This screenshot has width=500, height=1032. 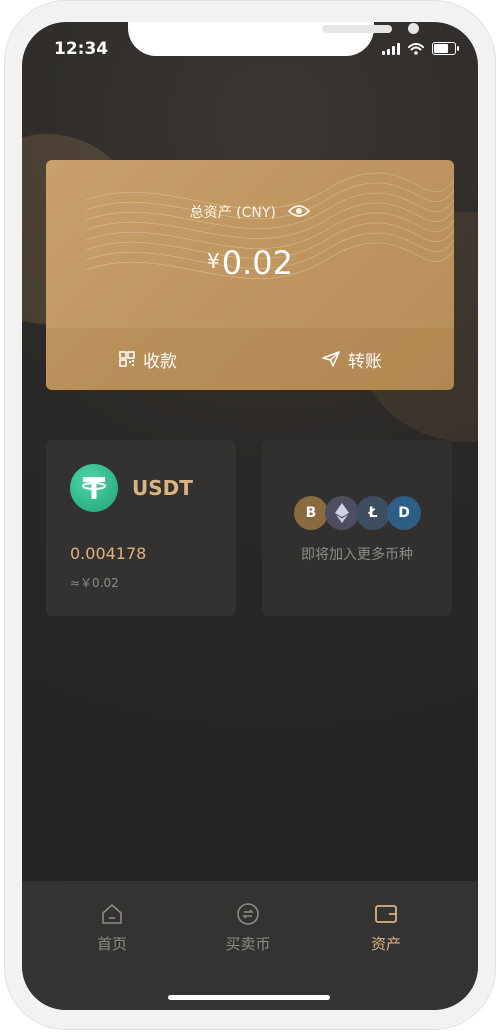 I want to click on eye-icon, so click(x=299, y=213).